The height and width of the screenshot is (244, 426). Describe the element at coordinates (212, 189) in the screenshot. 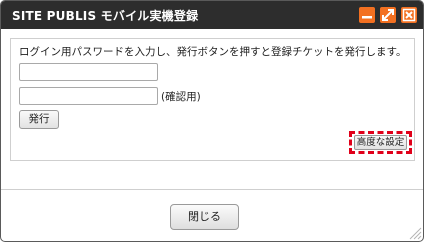

I see `footer-divider` at that location.